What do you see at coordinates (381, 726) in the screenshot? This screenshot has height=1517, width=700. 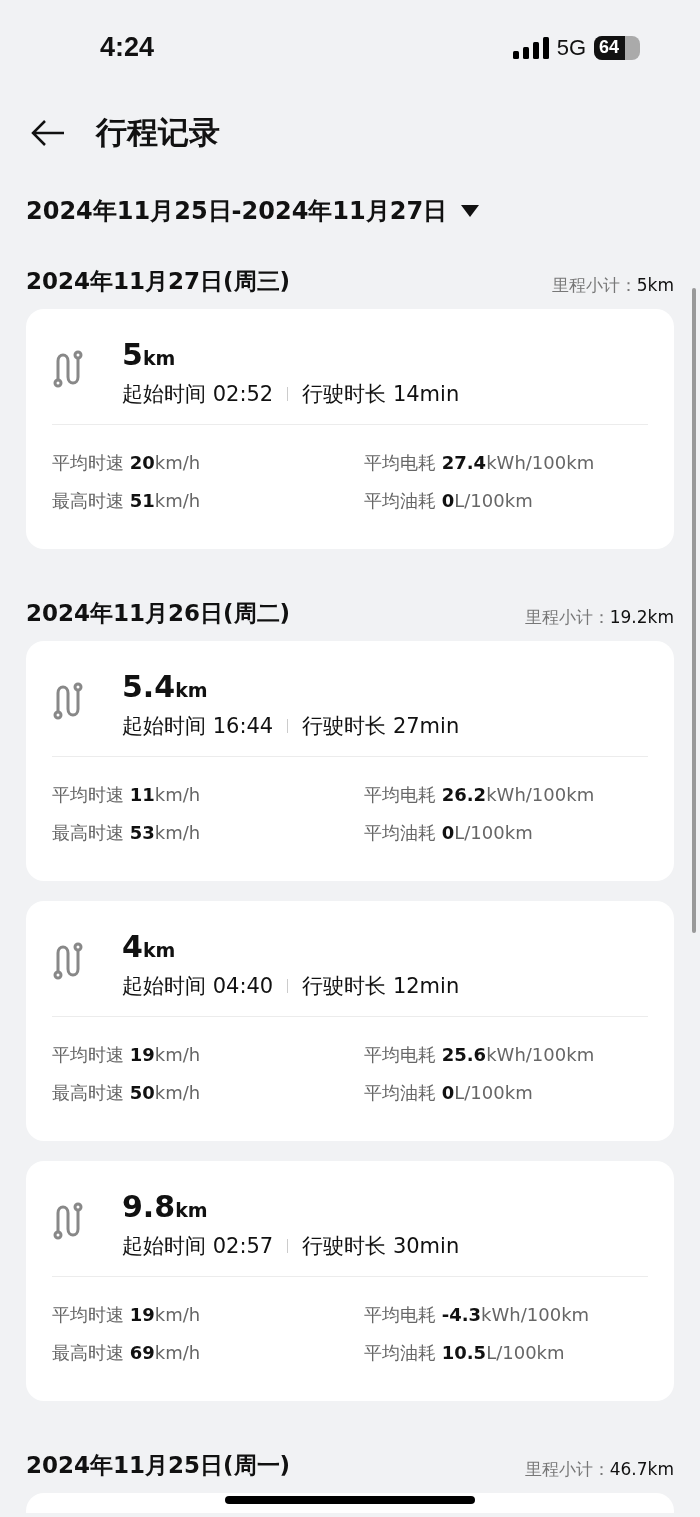 I see `drive-duration: 行驶时长 27min` at bounding box center [381, 726].